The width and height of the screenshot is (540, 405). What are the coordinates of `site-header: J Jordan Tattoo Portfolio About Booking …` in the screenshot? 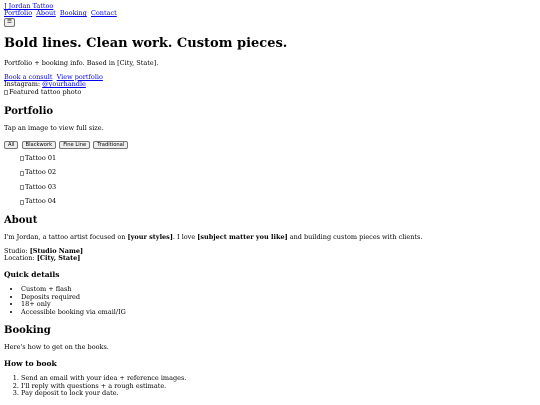 It's located at (272, 14).